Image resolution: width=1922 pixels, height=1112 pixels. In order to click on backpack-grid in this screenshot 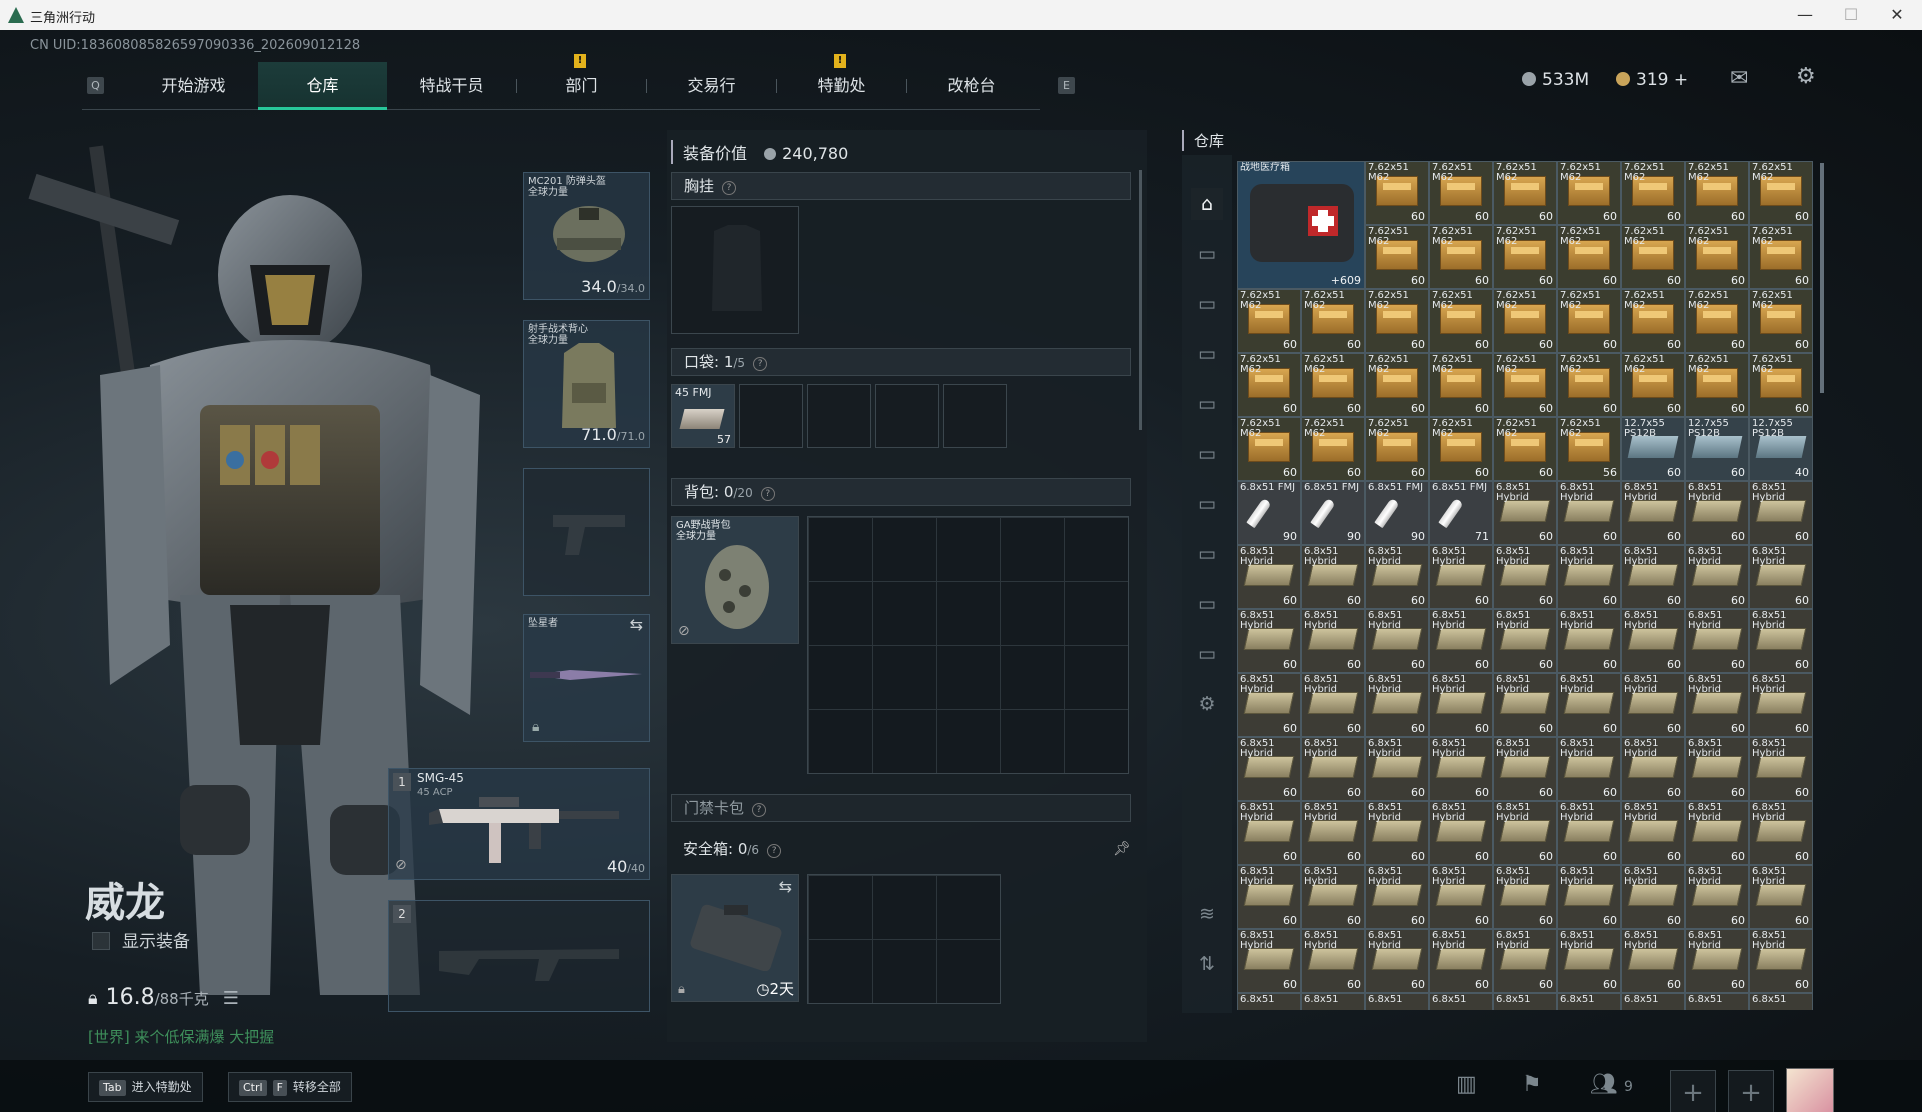, I will do `click(968, 645)`.